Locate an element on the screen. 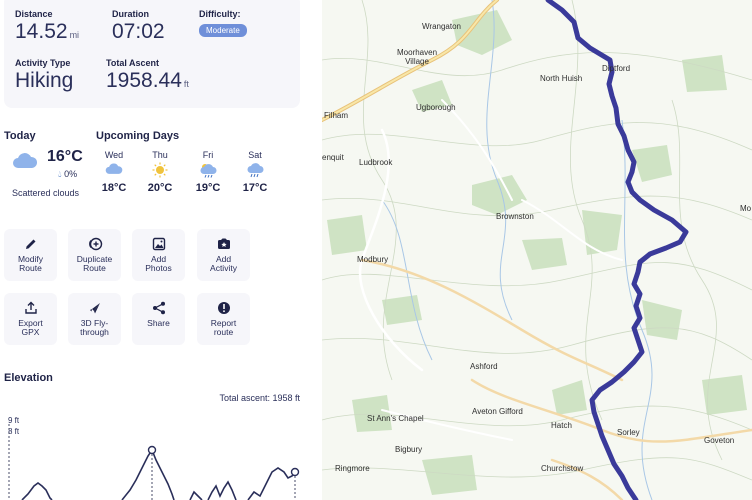 Image resolution: width=752 pixels, height=500 pixels. map-label: North Huish is located at coordinates (561, 78).